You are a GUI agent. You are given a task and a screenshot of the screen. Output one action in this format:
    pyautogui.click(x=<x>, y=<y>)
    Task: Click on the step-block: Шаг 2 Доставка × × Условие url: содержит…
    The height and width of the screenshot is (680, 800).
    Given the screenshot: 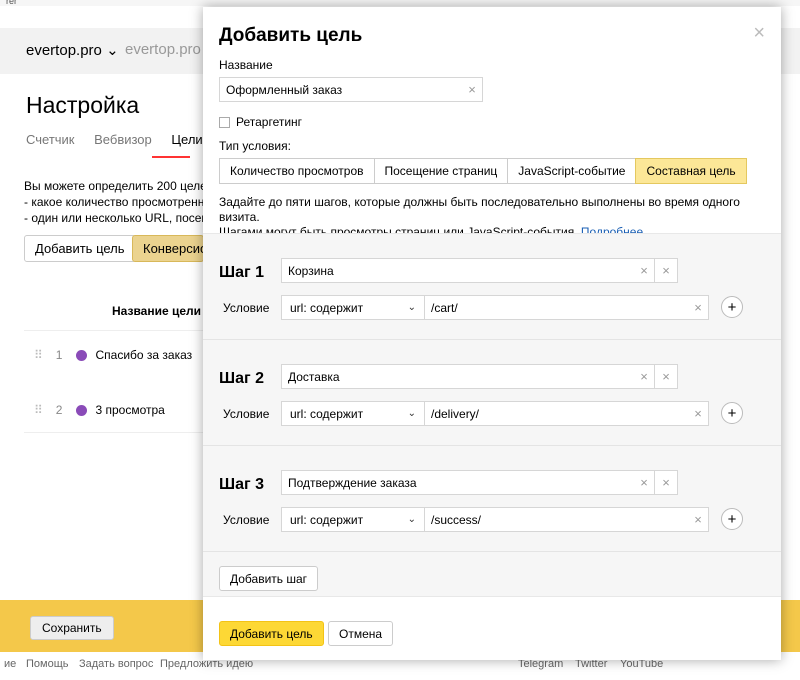 What is the action you would take?
    pyautogui.click(x=492, y=393)
    